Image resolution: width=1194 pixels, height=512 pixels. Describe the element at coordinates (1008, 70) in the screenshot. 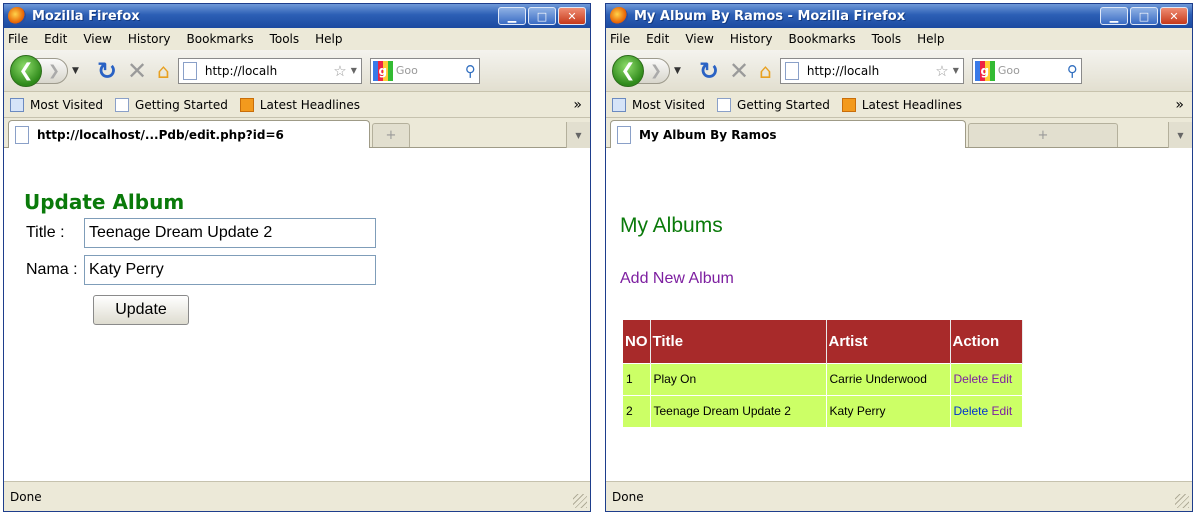

I see `search-placeholder: Goo` at that location.